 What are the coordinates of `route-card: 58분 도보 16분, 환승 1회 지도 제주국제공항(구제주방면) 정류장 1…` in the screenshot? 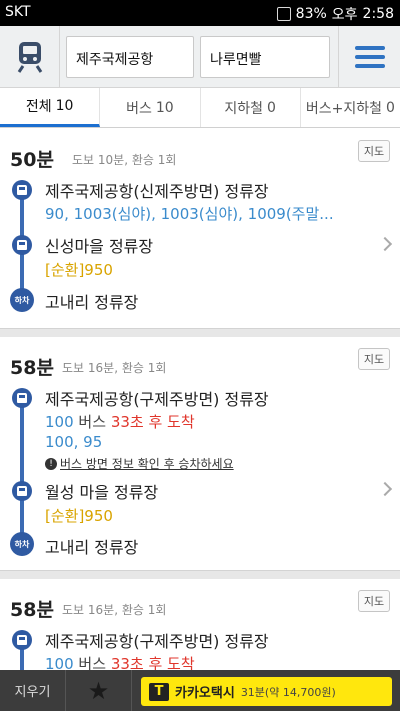 It's located at (200, 624).